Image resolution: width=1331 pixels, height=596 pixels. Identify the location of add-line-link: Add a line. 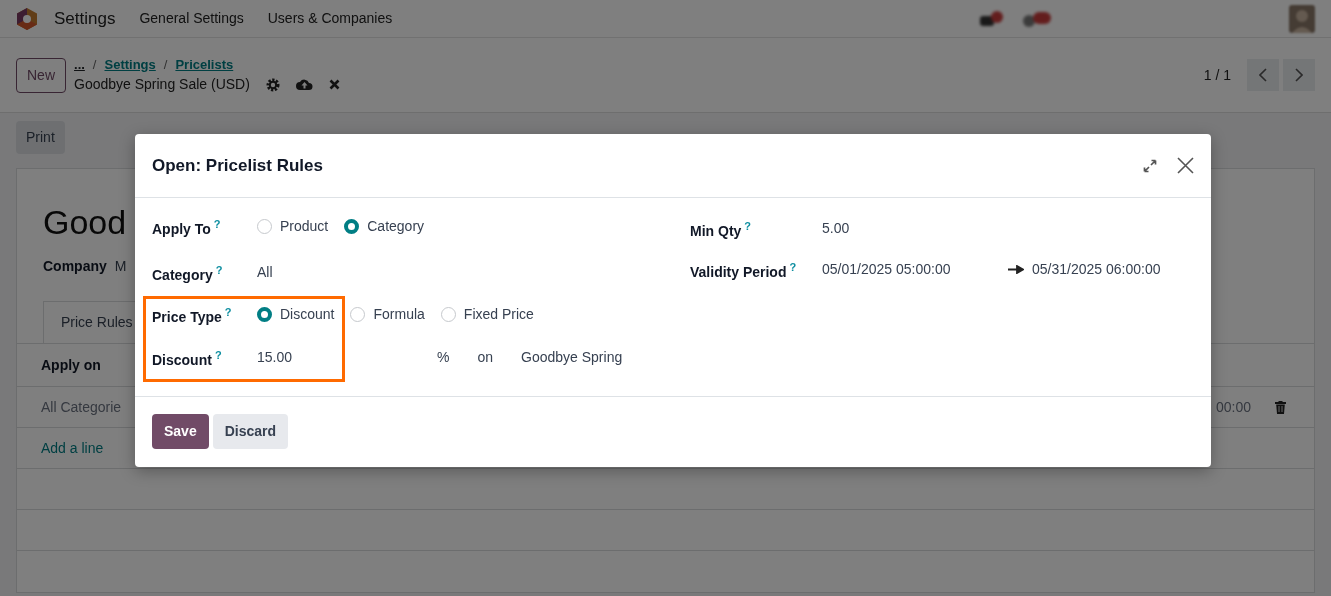
(72, 448).